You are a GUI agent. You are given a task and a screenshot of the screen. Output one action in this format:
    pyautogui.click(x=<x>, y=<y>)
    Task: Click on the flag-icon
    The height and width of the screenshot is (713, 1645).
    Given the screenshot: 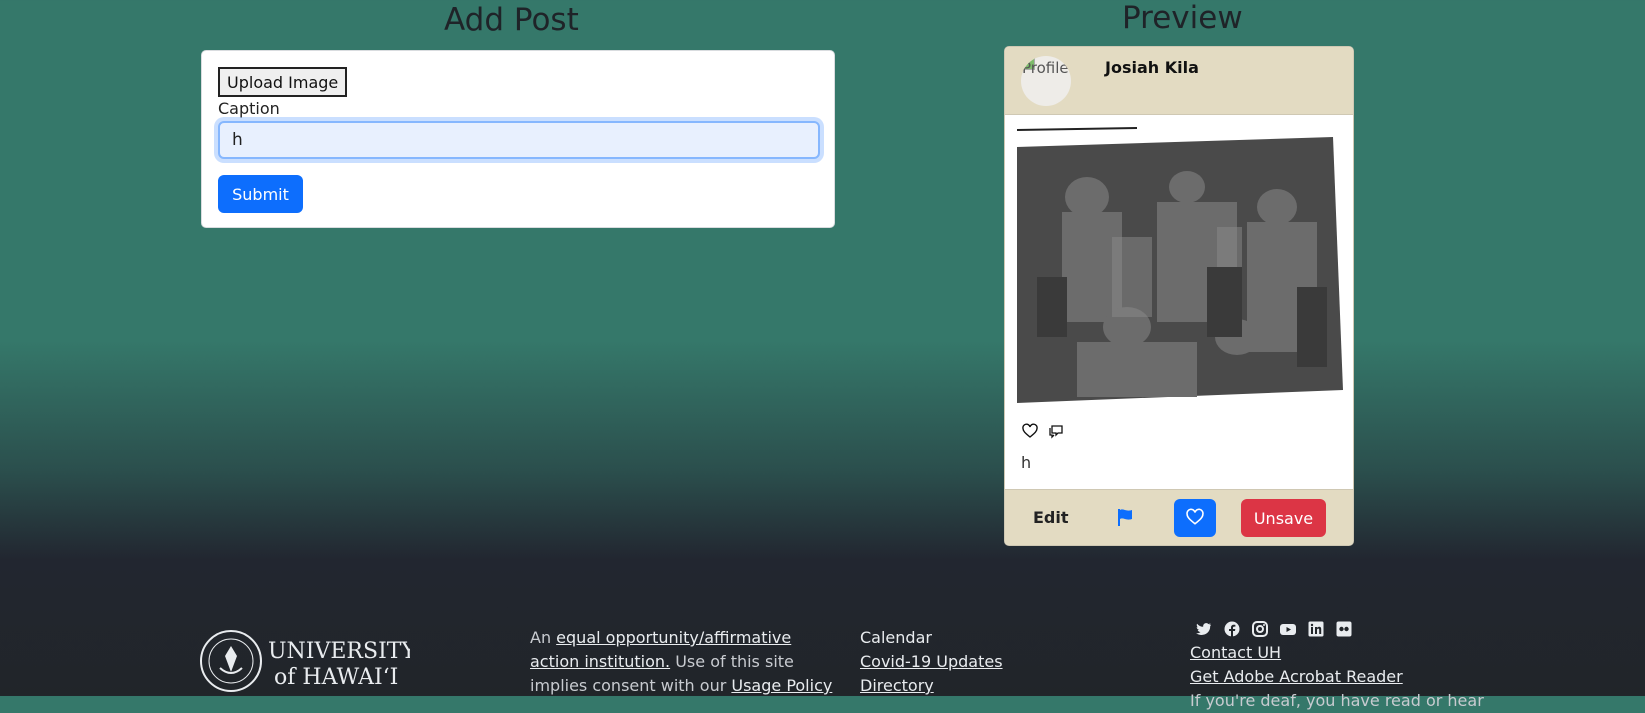 What is the action you would take?
    pyautogui.click(x=1125, y=517)
    